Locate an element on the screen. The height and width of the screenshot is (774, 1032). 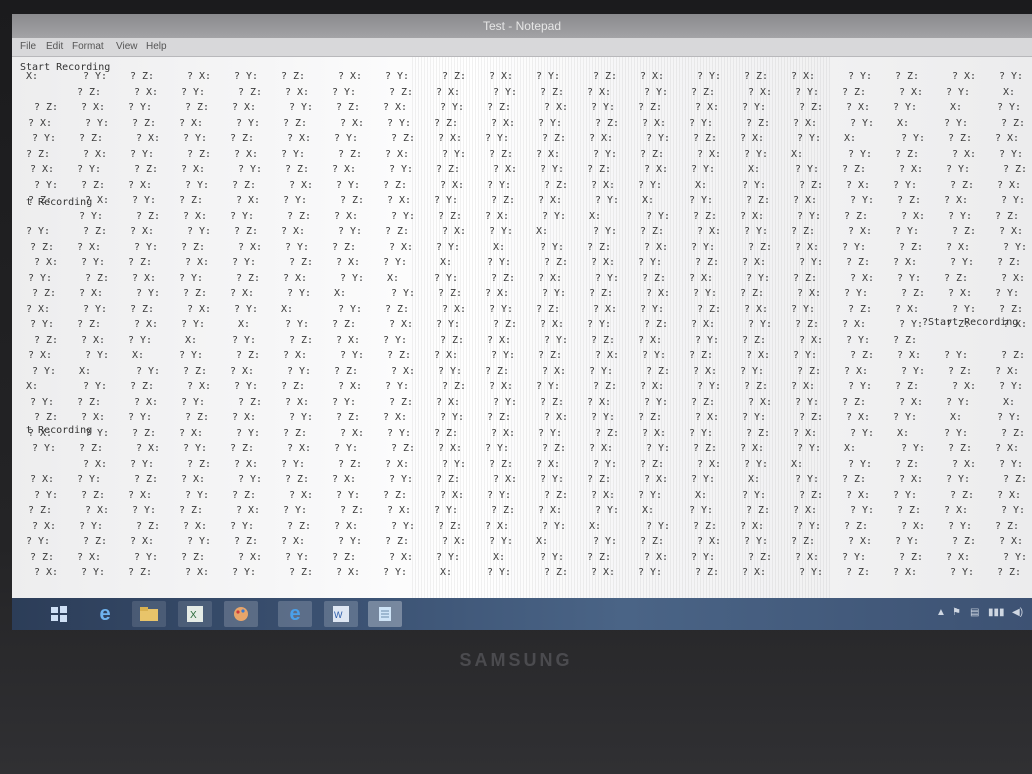
tray-flag-icon: ⚑ is located at coordinates (956, 612).